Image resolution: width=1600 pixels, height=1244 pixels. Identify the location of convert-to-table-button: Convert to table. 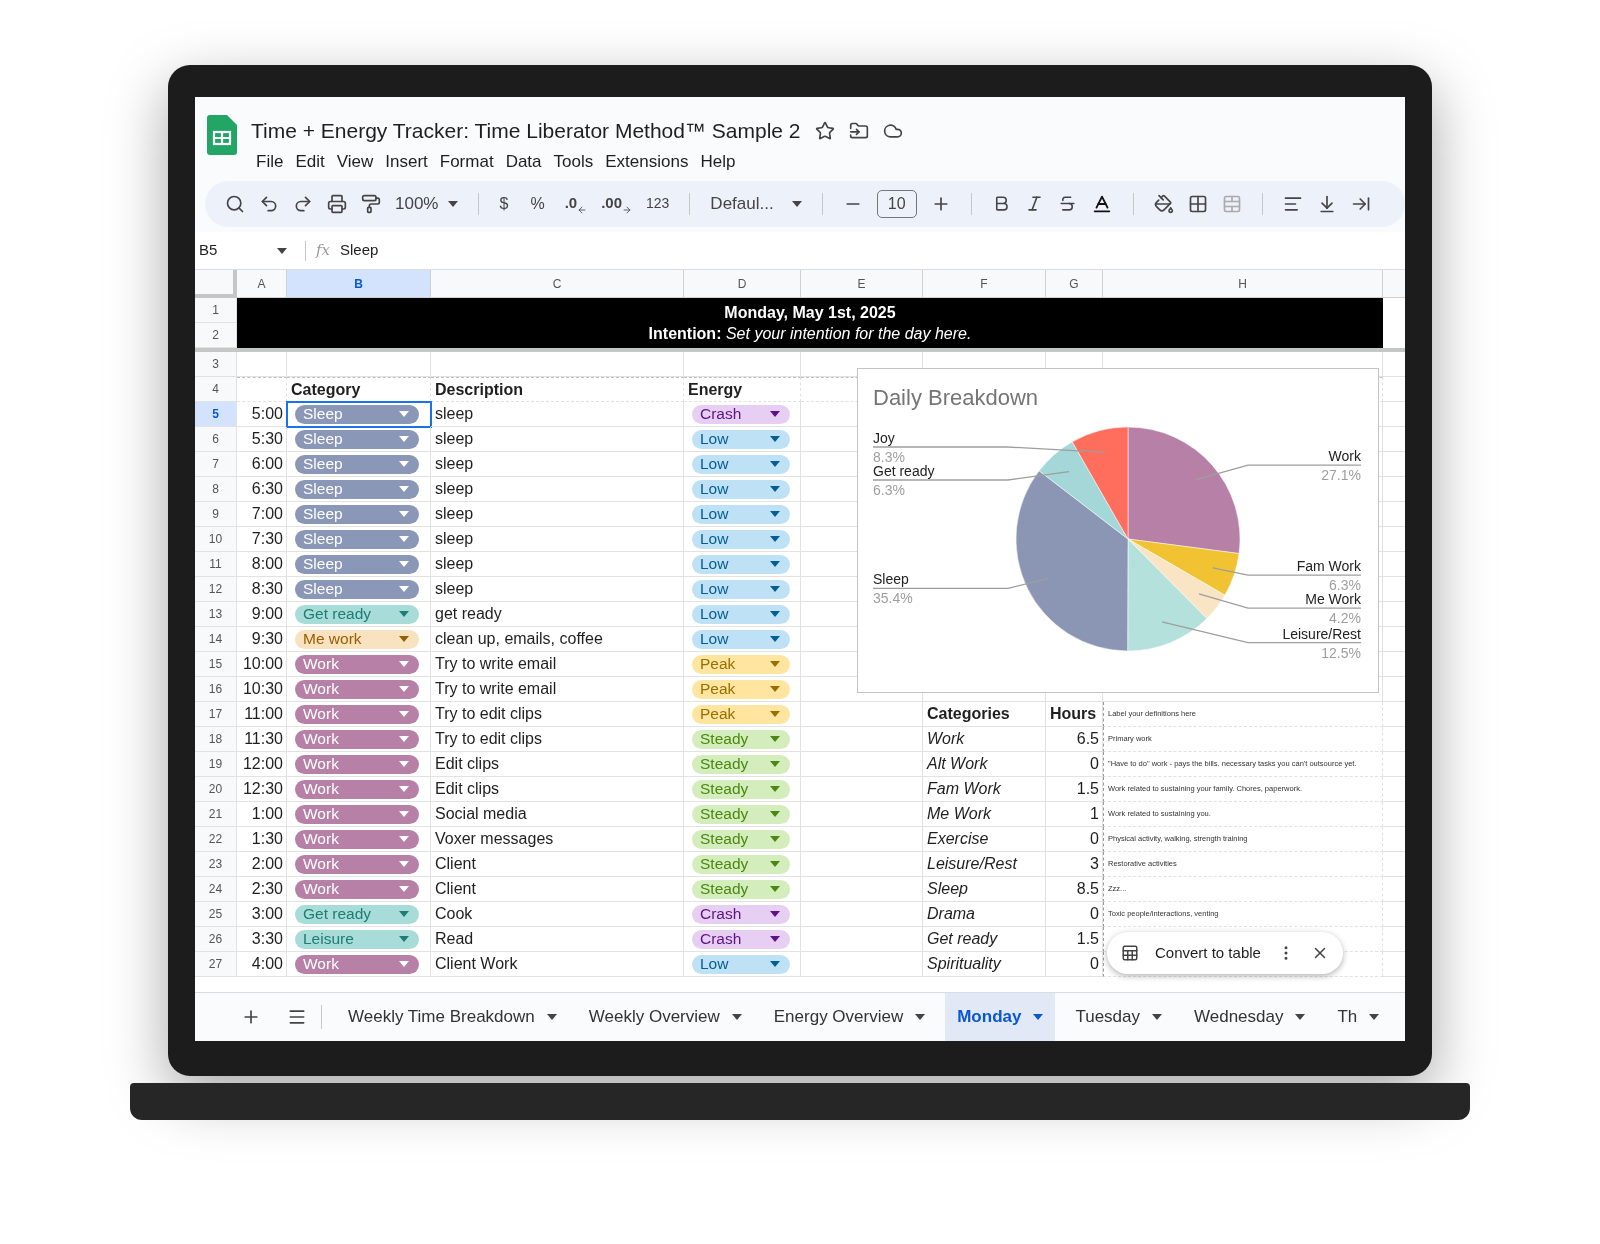
(1208, 953).